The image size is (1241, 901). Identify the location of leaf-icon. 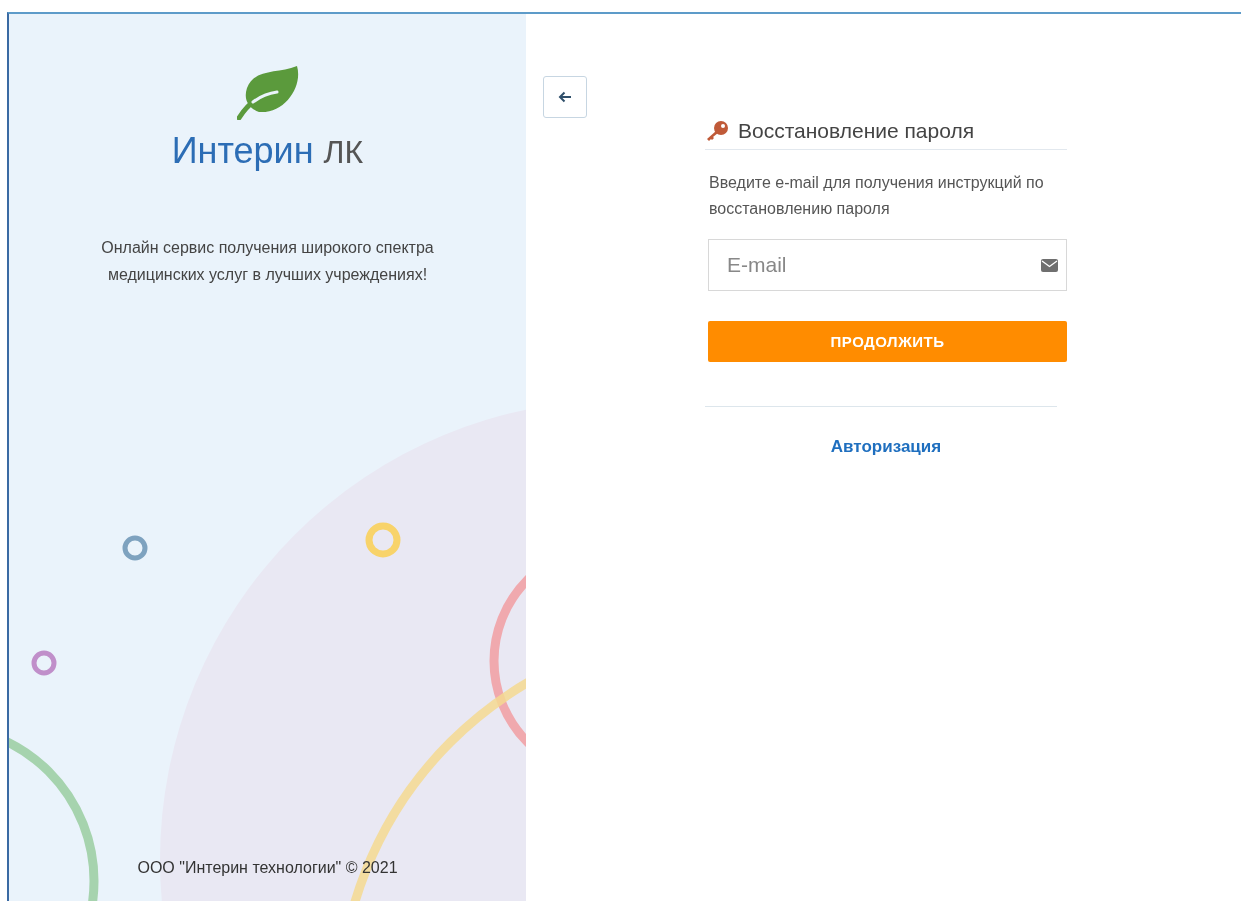
(267, 93).